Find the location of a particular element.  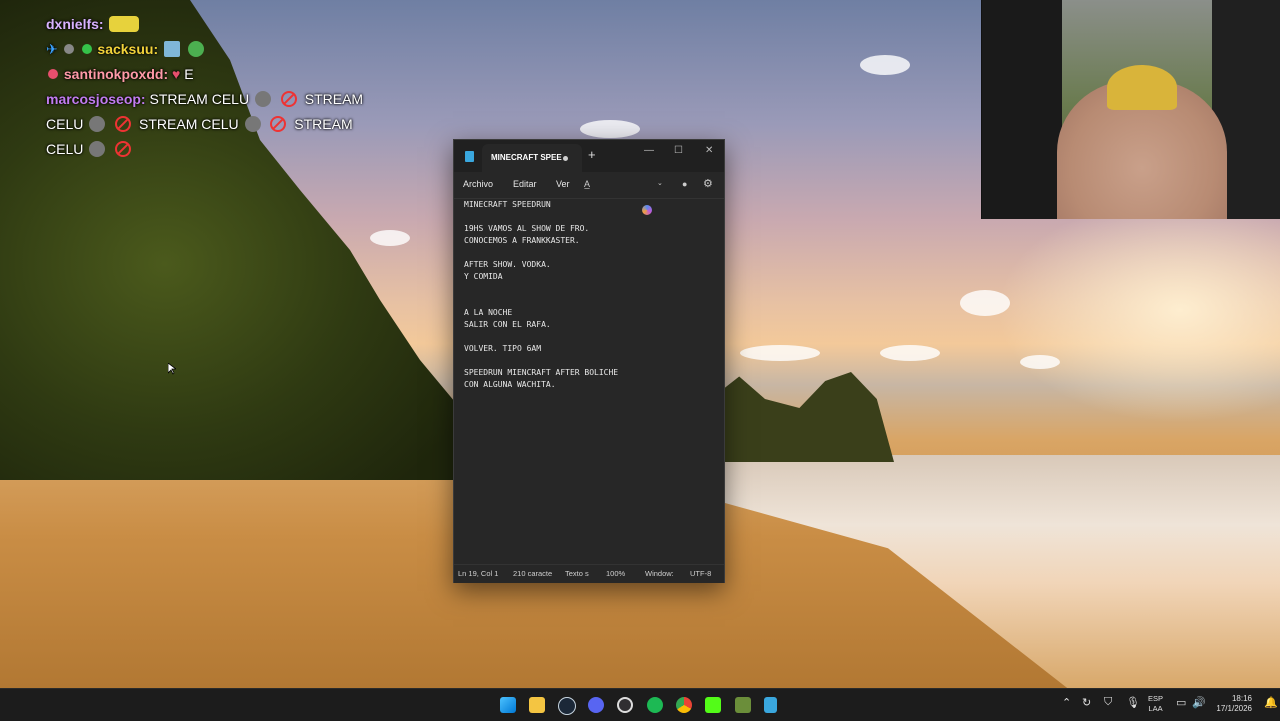

heart-icon: ♥ is located at coordinates (176, 74).